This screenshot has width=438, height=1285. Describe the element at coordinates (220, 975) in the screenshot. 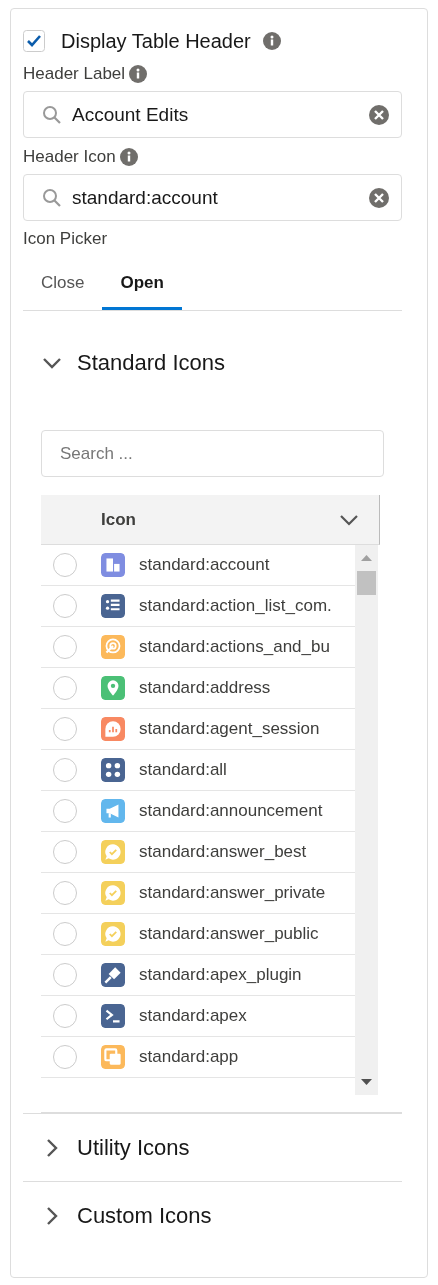

I see `icon-name: standard:apex_plugin` at that location.